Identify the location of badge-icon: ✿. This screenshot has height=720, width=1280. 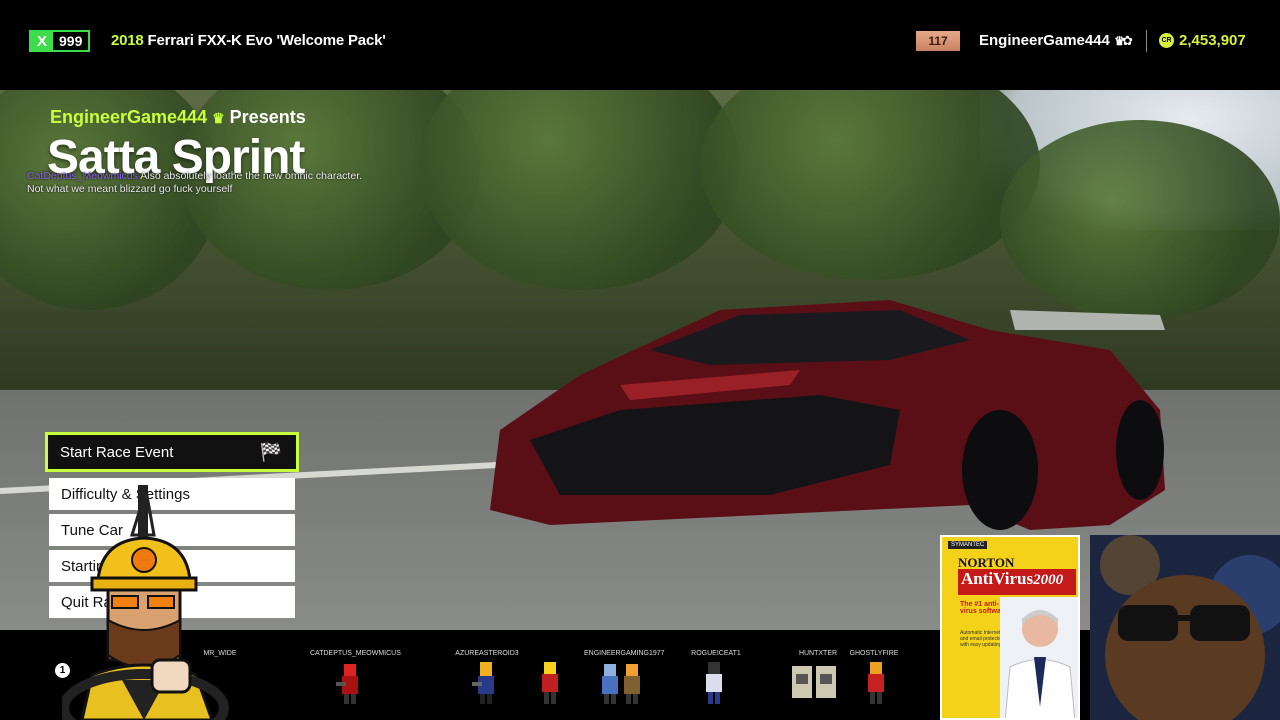
(1127, 40).